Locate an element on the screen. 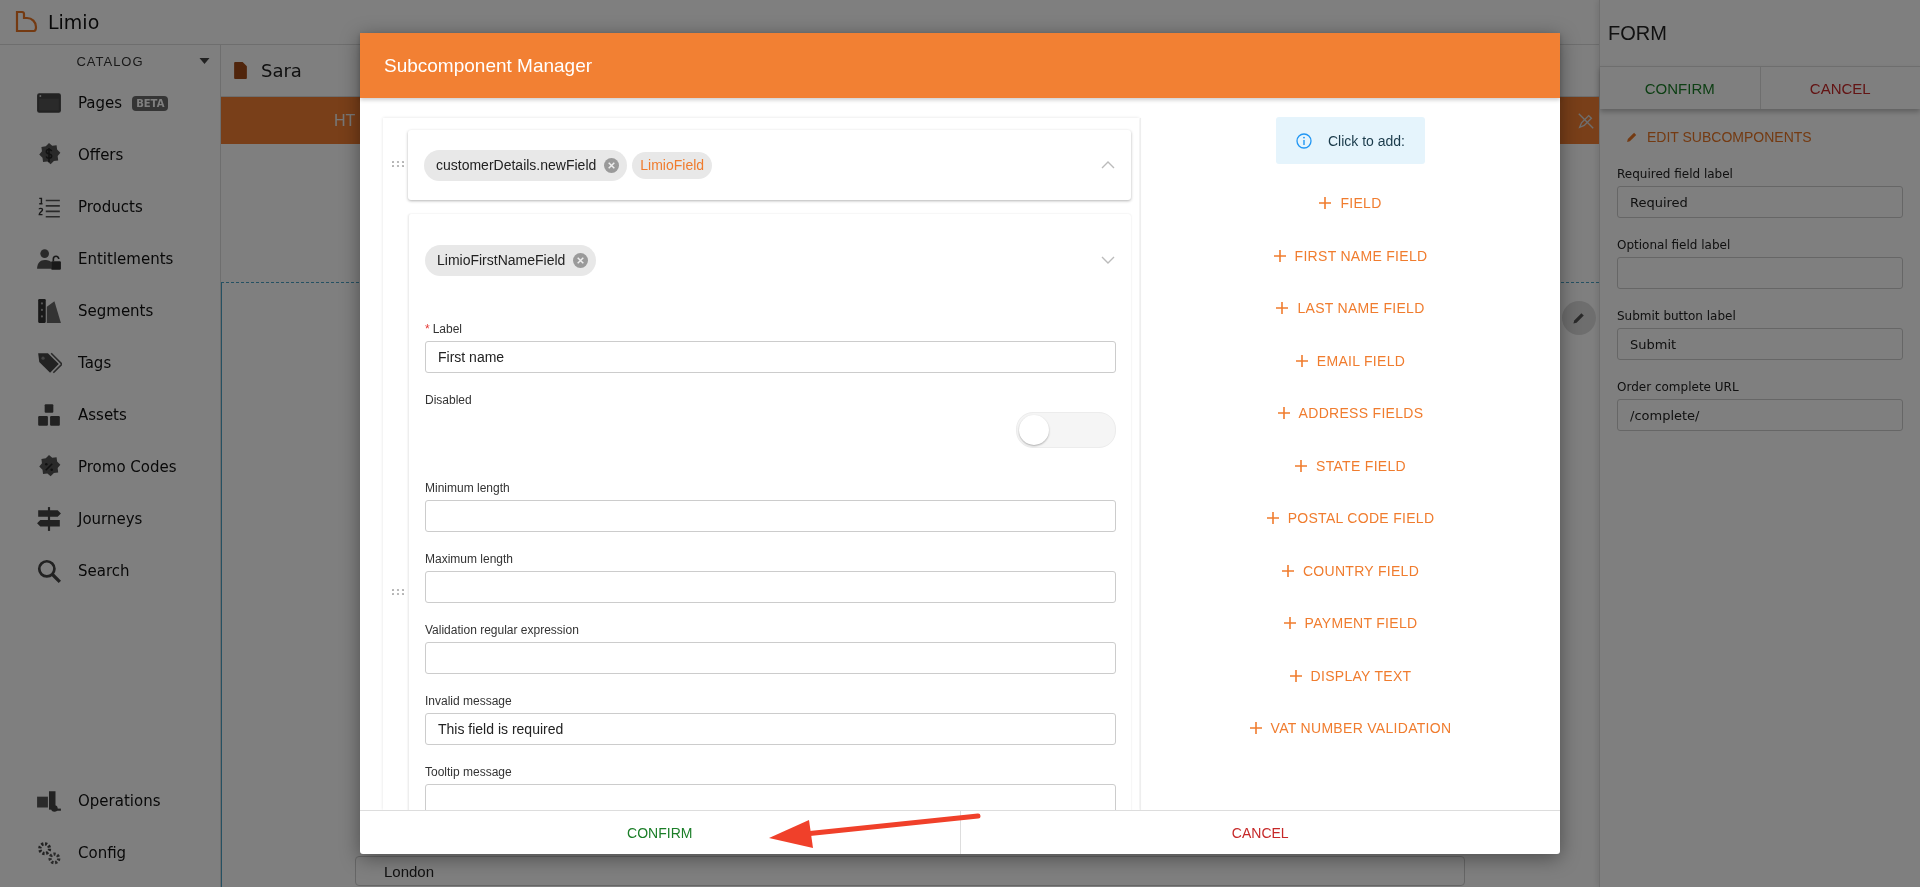  add-button: LAST NAME FIELD is located at coordinates (1350, 308).